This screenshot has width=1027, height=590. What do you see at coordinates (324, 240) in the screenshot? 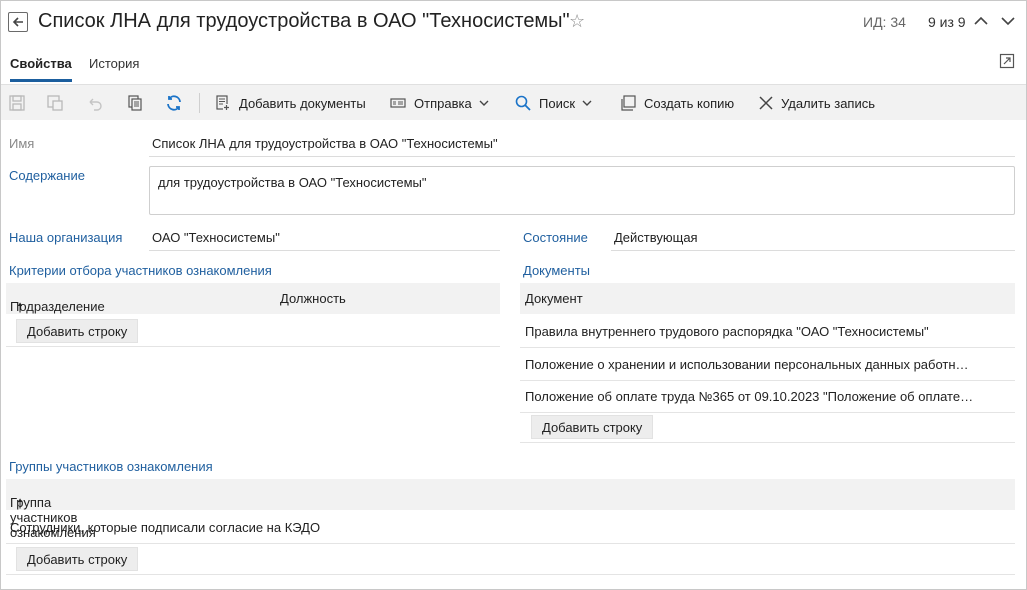
I see `organization-field: ОАО "Техносистемы"` at bounding box center [324, 240].